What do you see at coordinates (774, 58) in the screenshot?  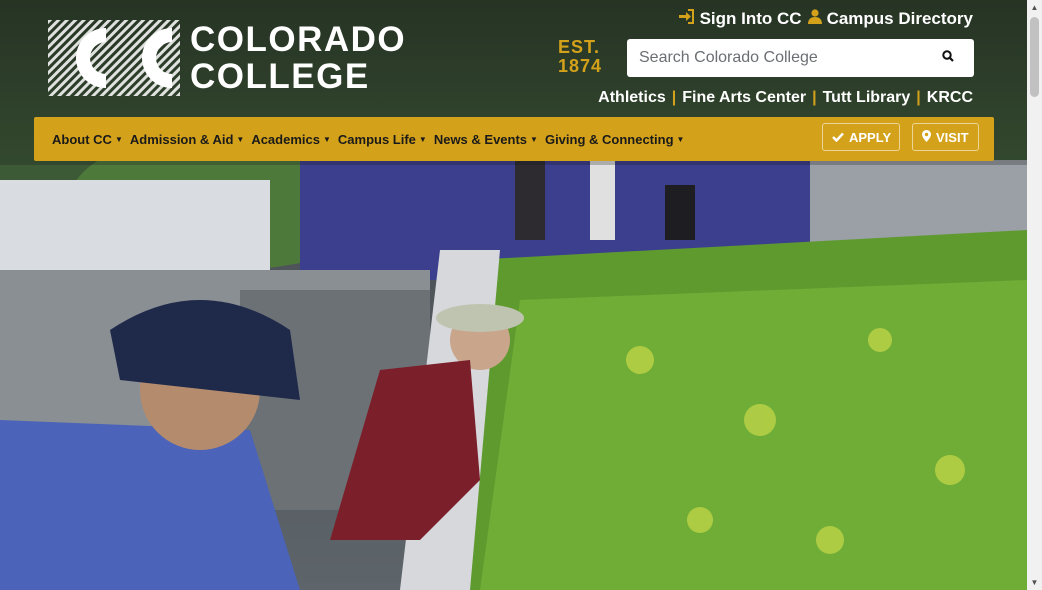 I see `search-input` at bounding box center [774, 58].